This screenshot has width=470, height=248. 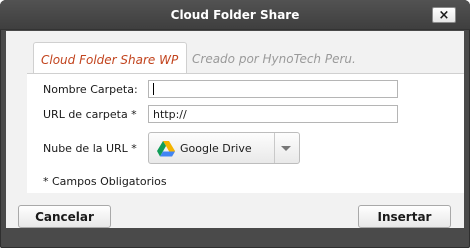 What do you see at coordinates (64, 216) in the screenshot?
I see `cancel-button: Cancelar` at bounding box center [64, 216].